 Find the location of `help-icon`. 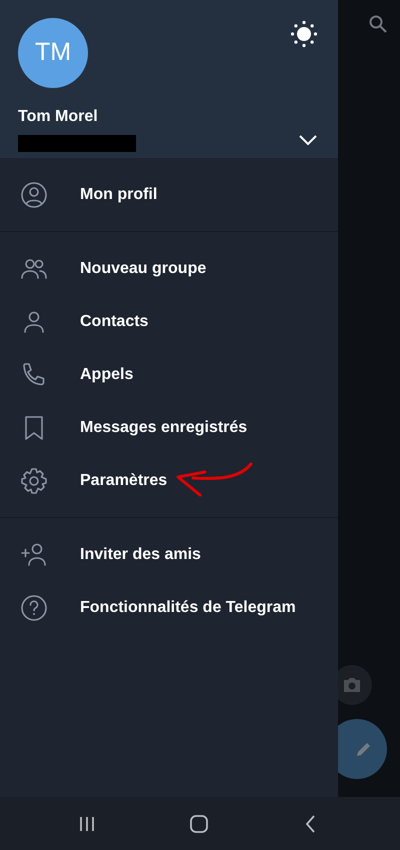

help-icon is located at coordinates (34, 608).